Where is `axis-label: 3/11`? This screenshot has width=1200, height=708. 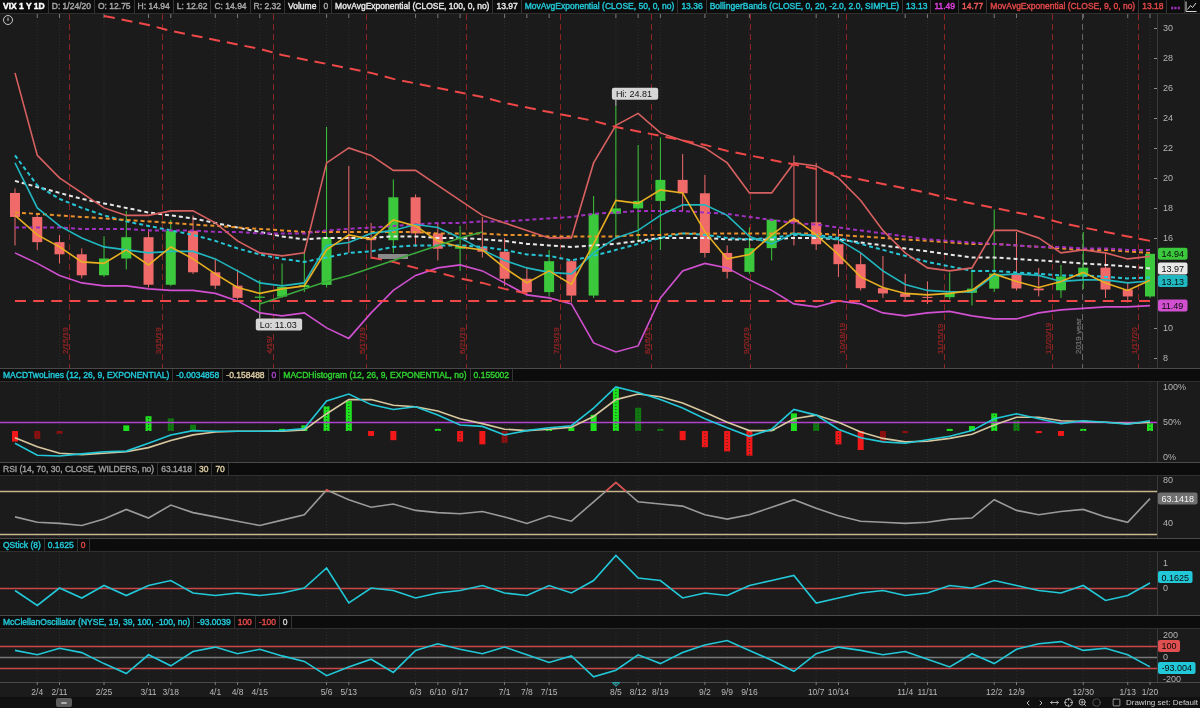
axis-label: 3/11 is located at coordinates (148, 691).